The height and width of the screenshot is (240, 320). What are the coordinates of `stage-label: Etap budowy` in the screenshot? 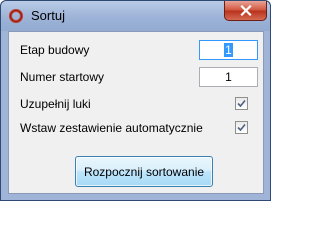 It's located at (55, 50).